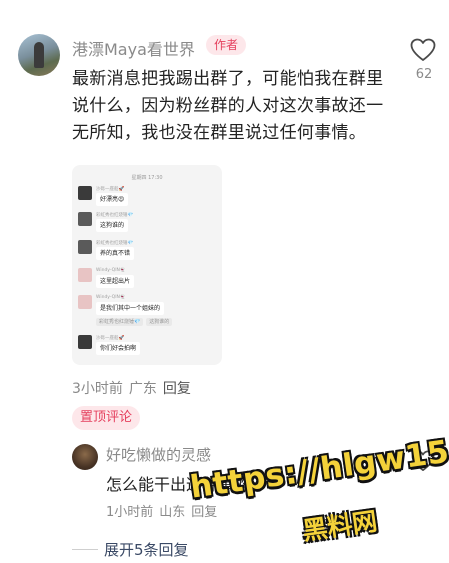 The width and height of the screenshot is (449, 563). Describe the element at coordinates (106, 418) in the screenshot. I see `pinned-comment-tag: 置顶评论` at that location.